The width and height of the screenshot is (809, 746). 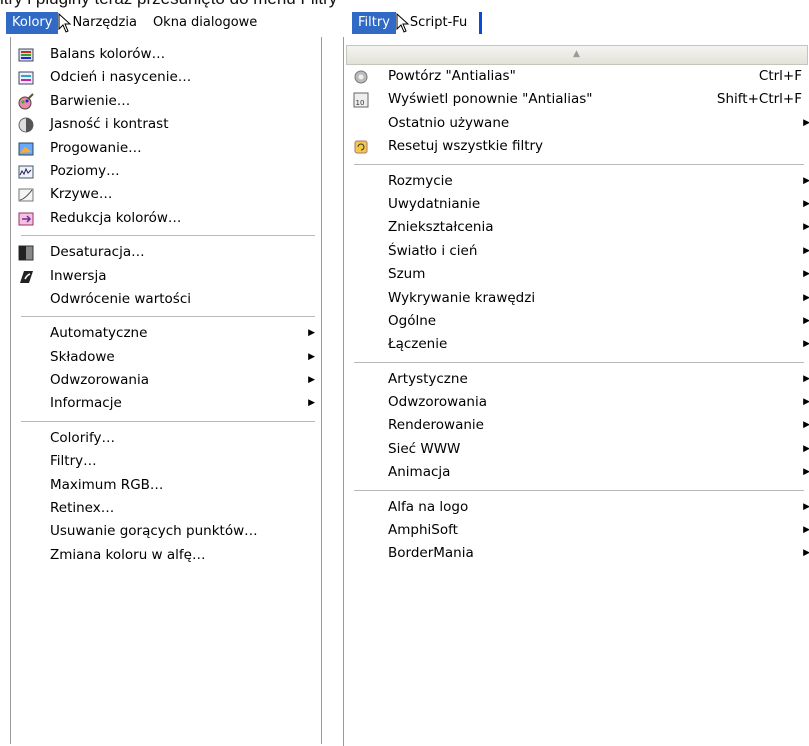 What do you see at coordinates (449, 122) in the screenshot?
I see `menu-item-label: Ostatnio używane` at bounding box center [449, 122].